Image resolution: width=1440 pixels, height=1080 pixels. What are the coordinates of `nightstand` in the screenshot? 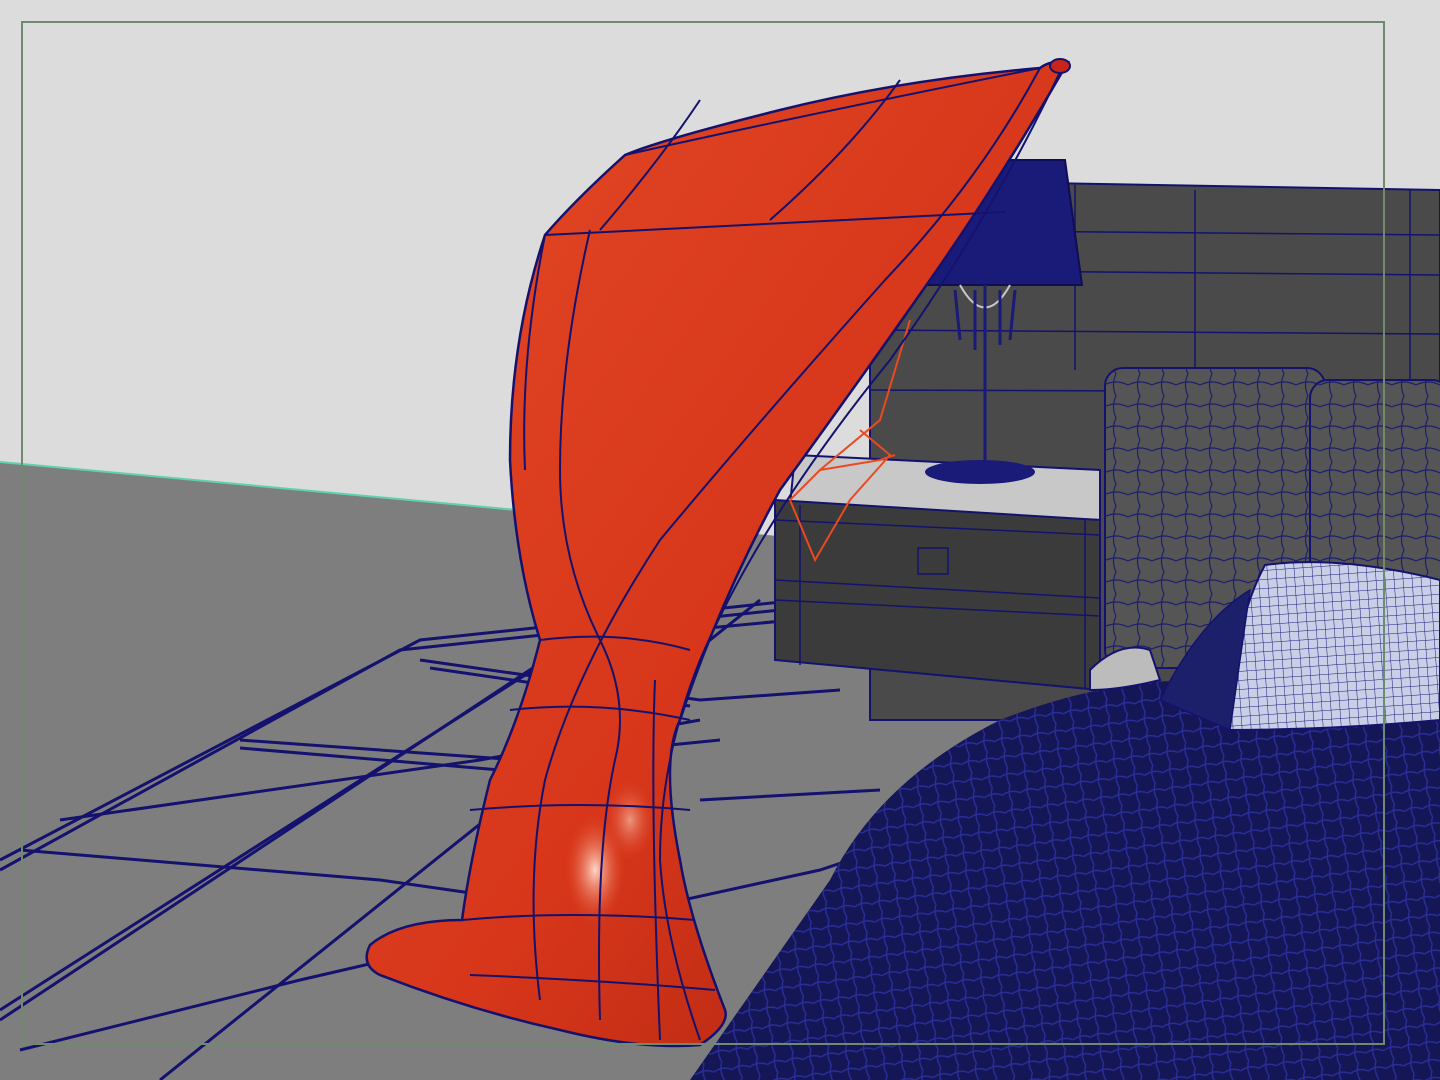 It's located at (937, 572).